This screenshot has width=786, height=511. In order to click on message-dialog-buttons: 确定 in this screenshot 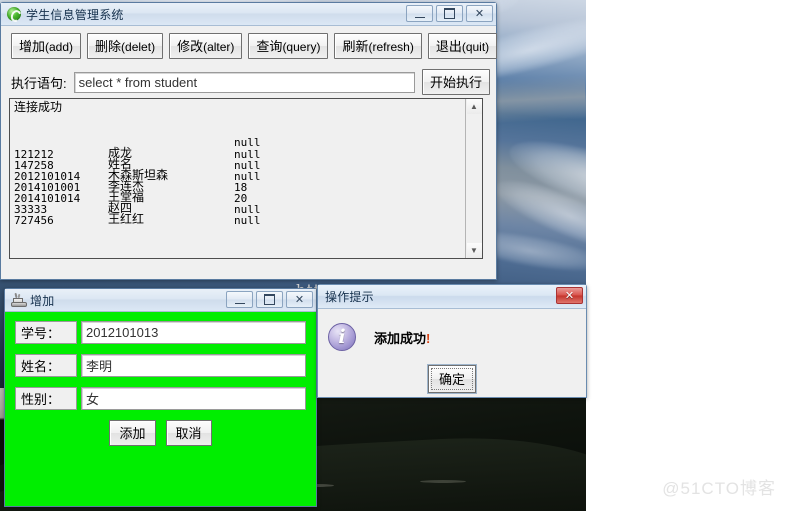, I will do `click(452, 379)`.